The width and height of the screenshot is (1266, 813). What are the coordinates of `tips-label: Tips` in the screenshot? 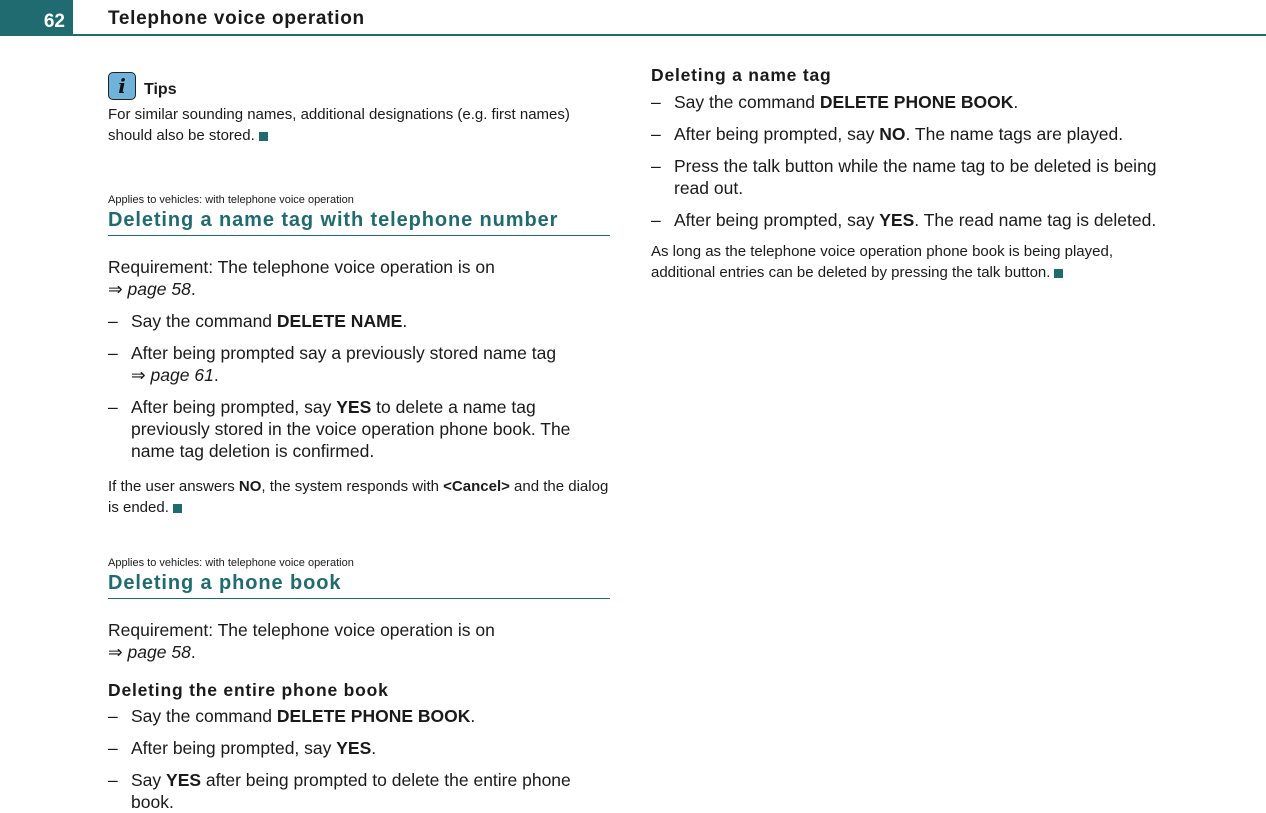 It's located at (160, 89).